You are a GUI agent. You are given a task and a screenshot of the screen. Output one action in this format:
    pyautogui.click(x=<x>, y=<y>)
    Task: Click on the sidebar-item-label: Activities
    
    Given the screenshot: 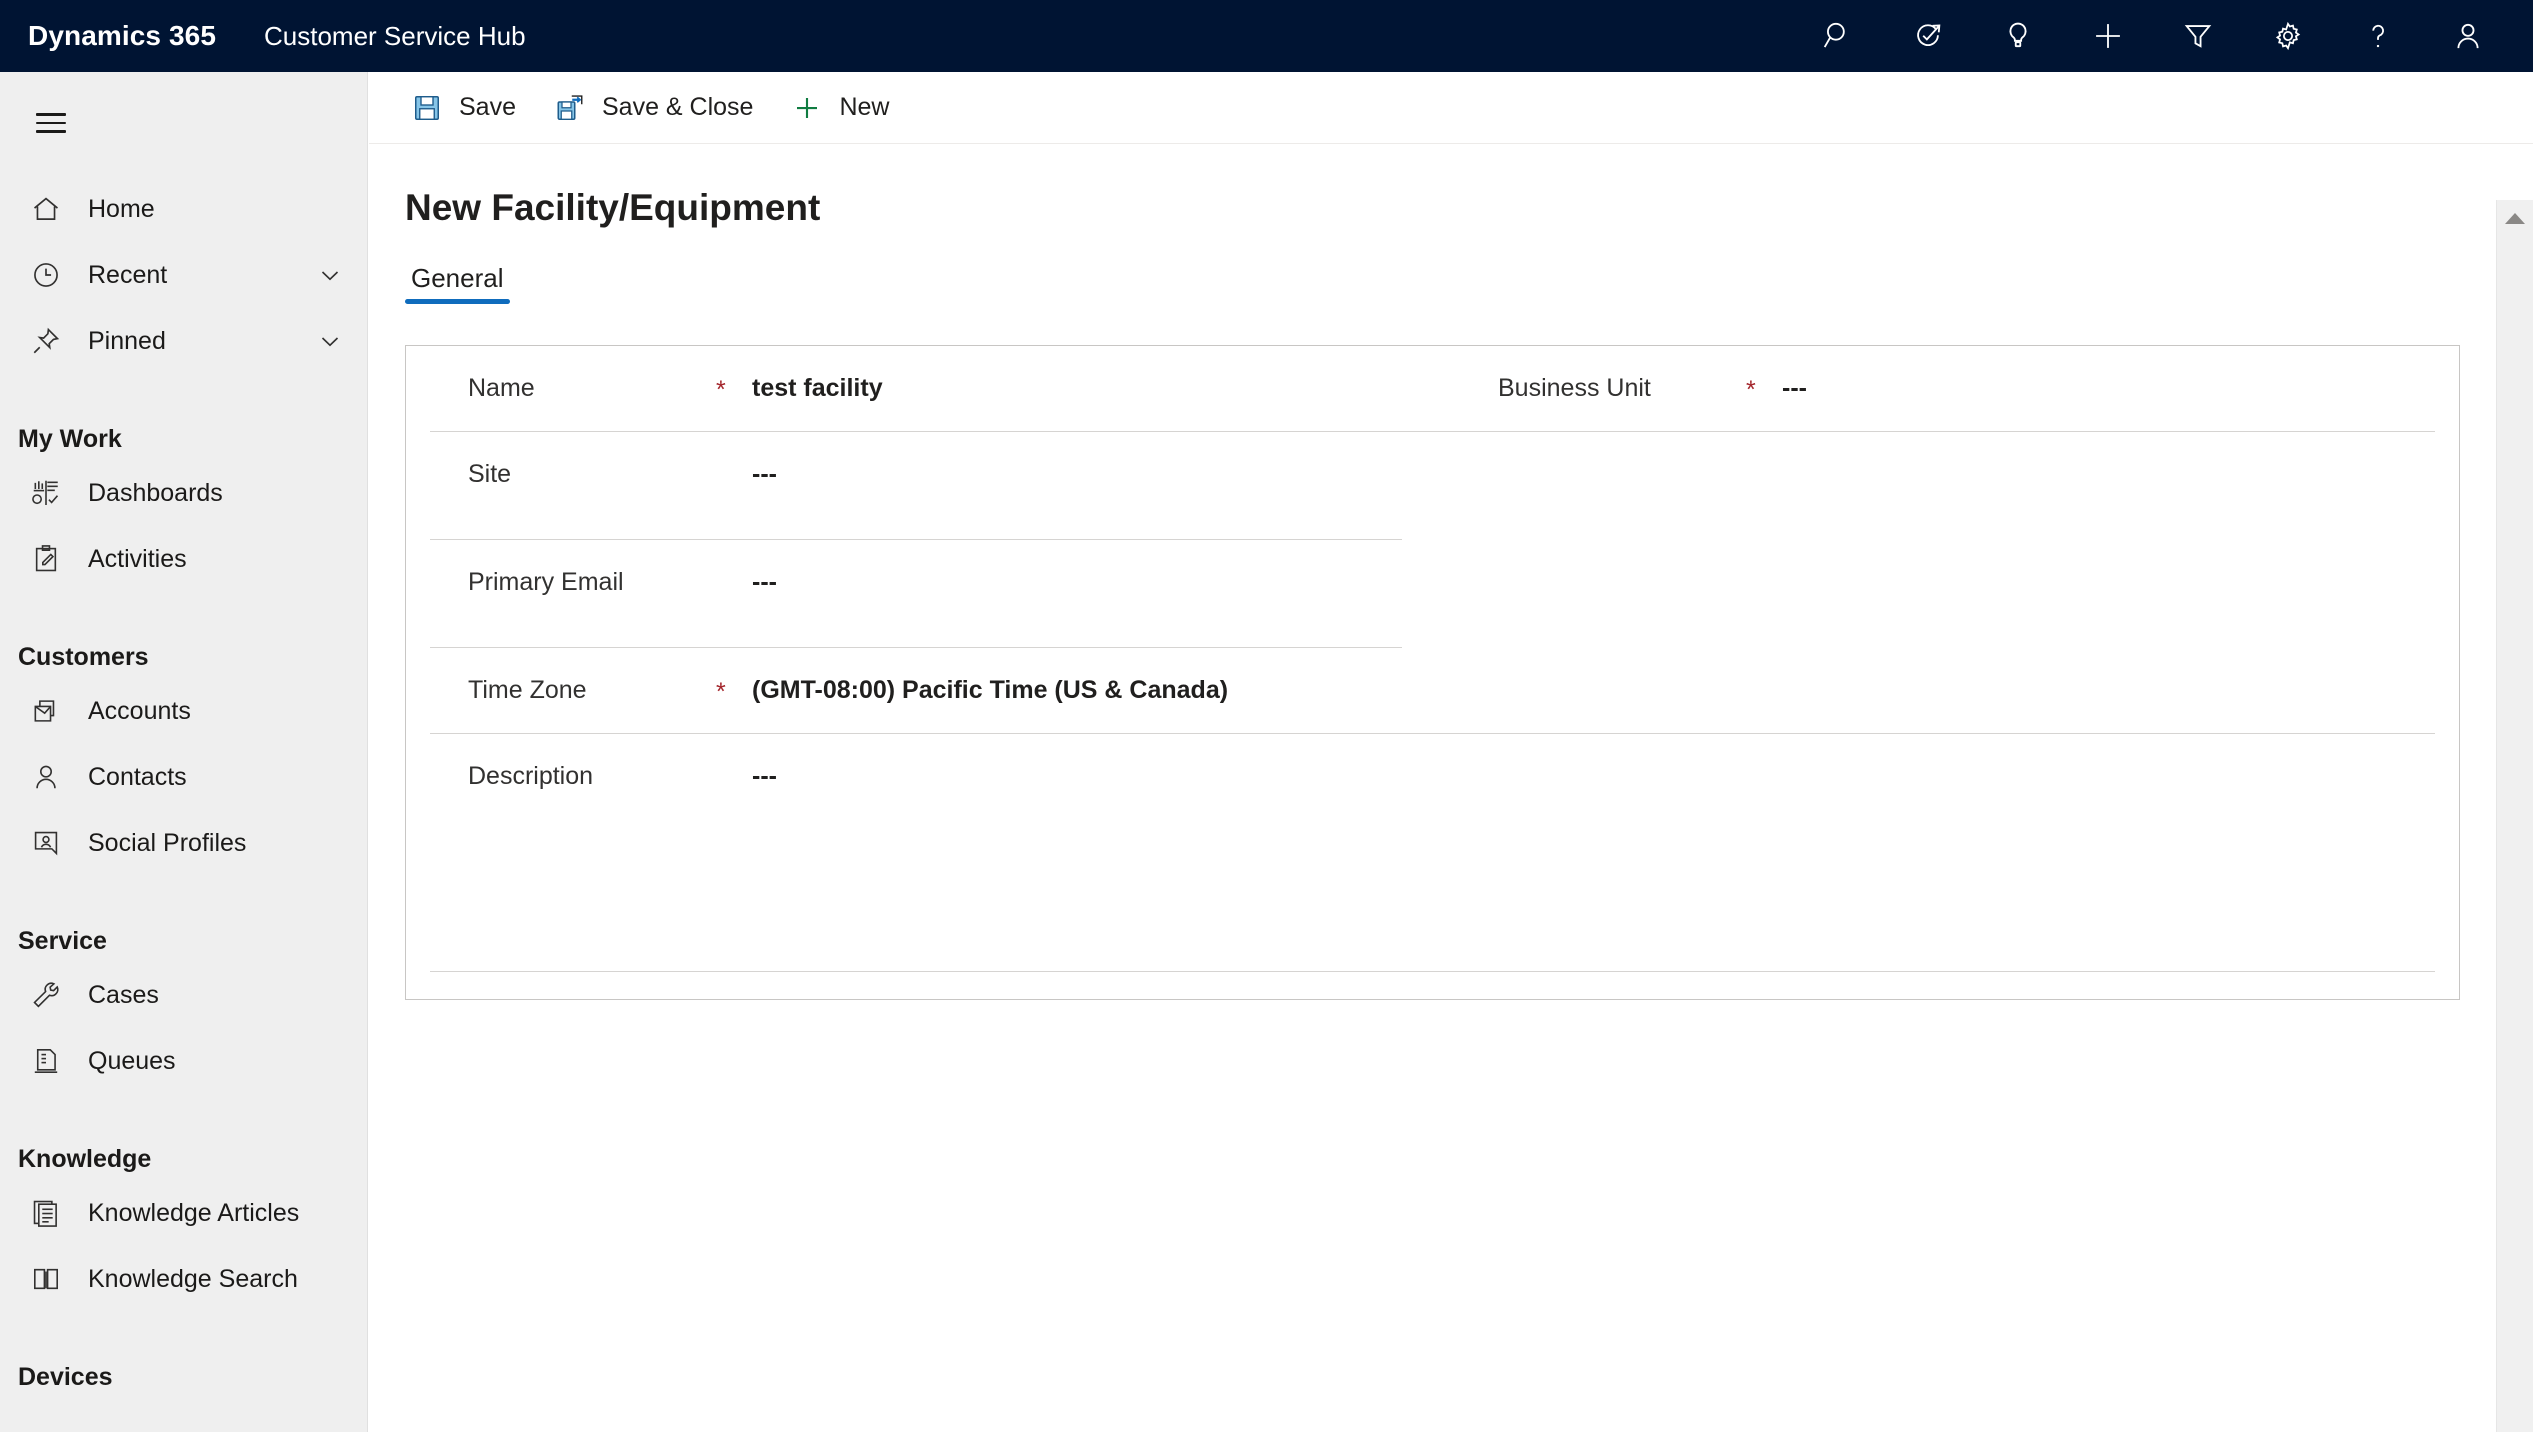 What is the action you would take?
    pyautogui.click(x=137, y=558)
    